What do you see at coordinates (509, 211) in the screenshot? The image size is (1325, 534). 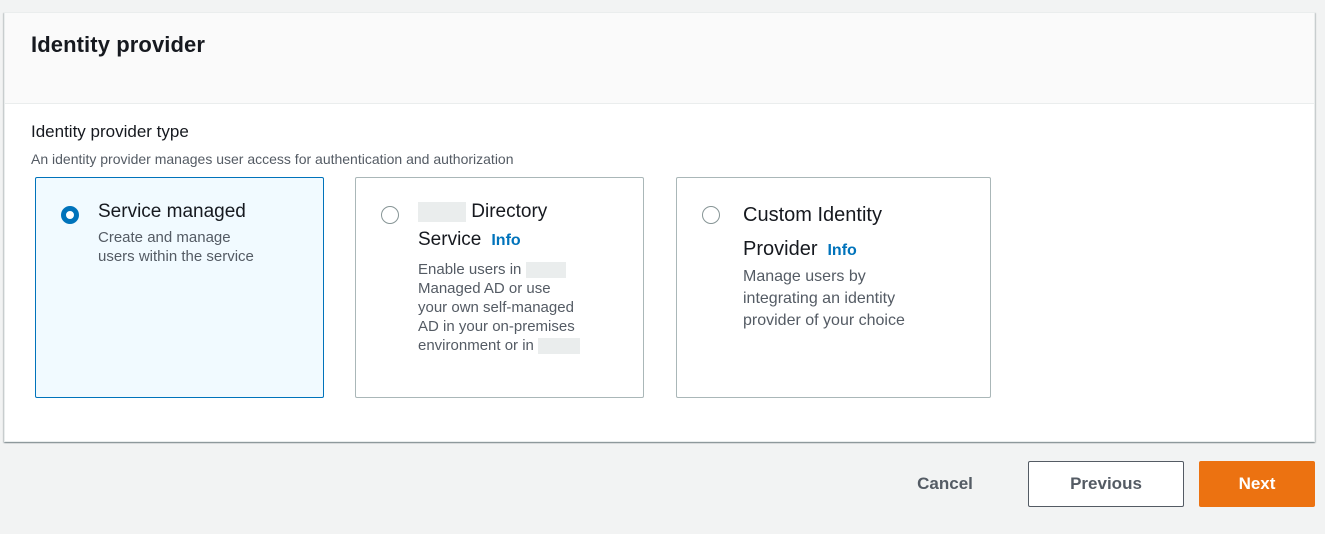 I see `title-line: Directory` at bounding box center [509, 211].